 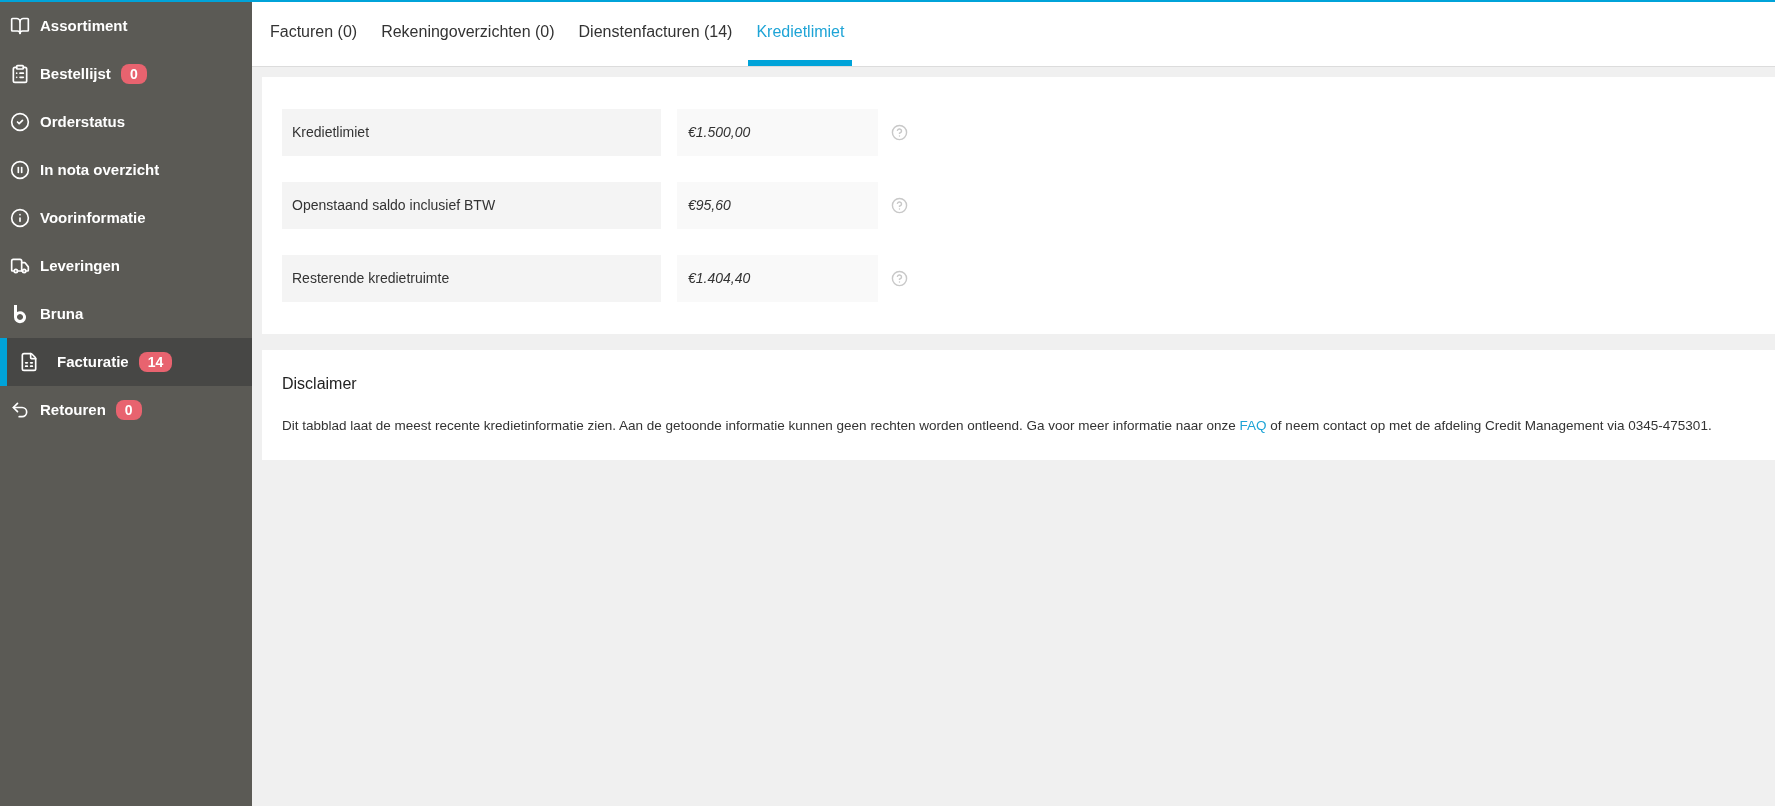 I want to click on sidebar-item: Retouren 0, so click(x=126, y=410).